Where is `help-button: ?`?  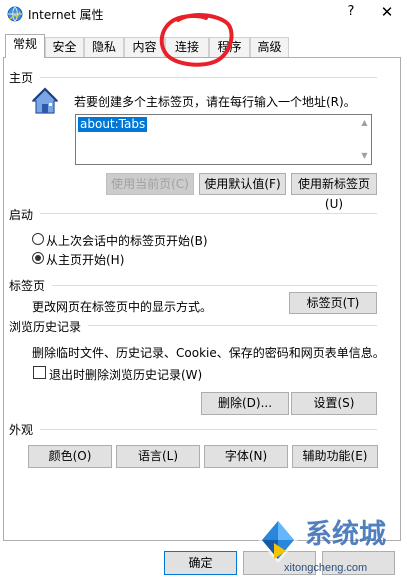 help-button: ? is located at coordinates (351, 13).